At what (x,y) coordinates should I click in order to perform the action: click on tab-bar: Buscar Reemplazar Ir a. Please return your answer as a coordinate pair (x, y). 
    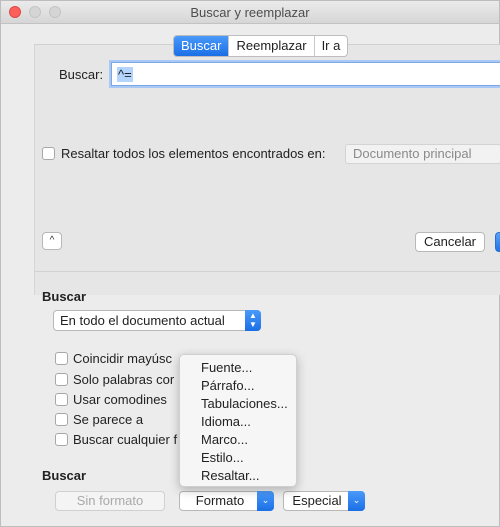
    Looking at the image, I should click on (261, 46).